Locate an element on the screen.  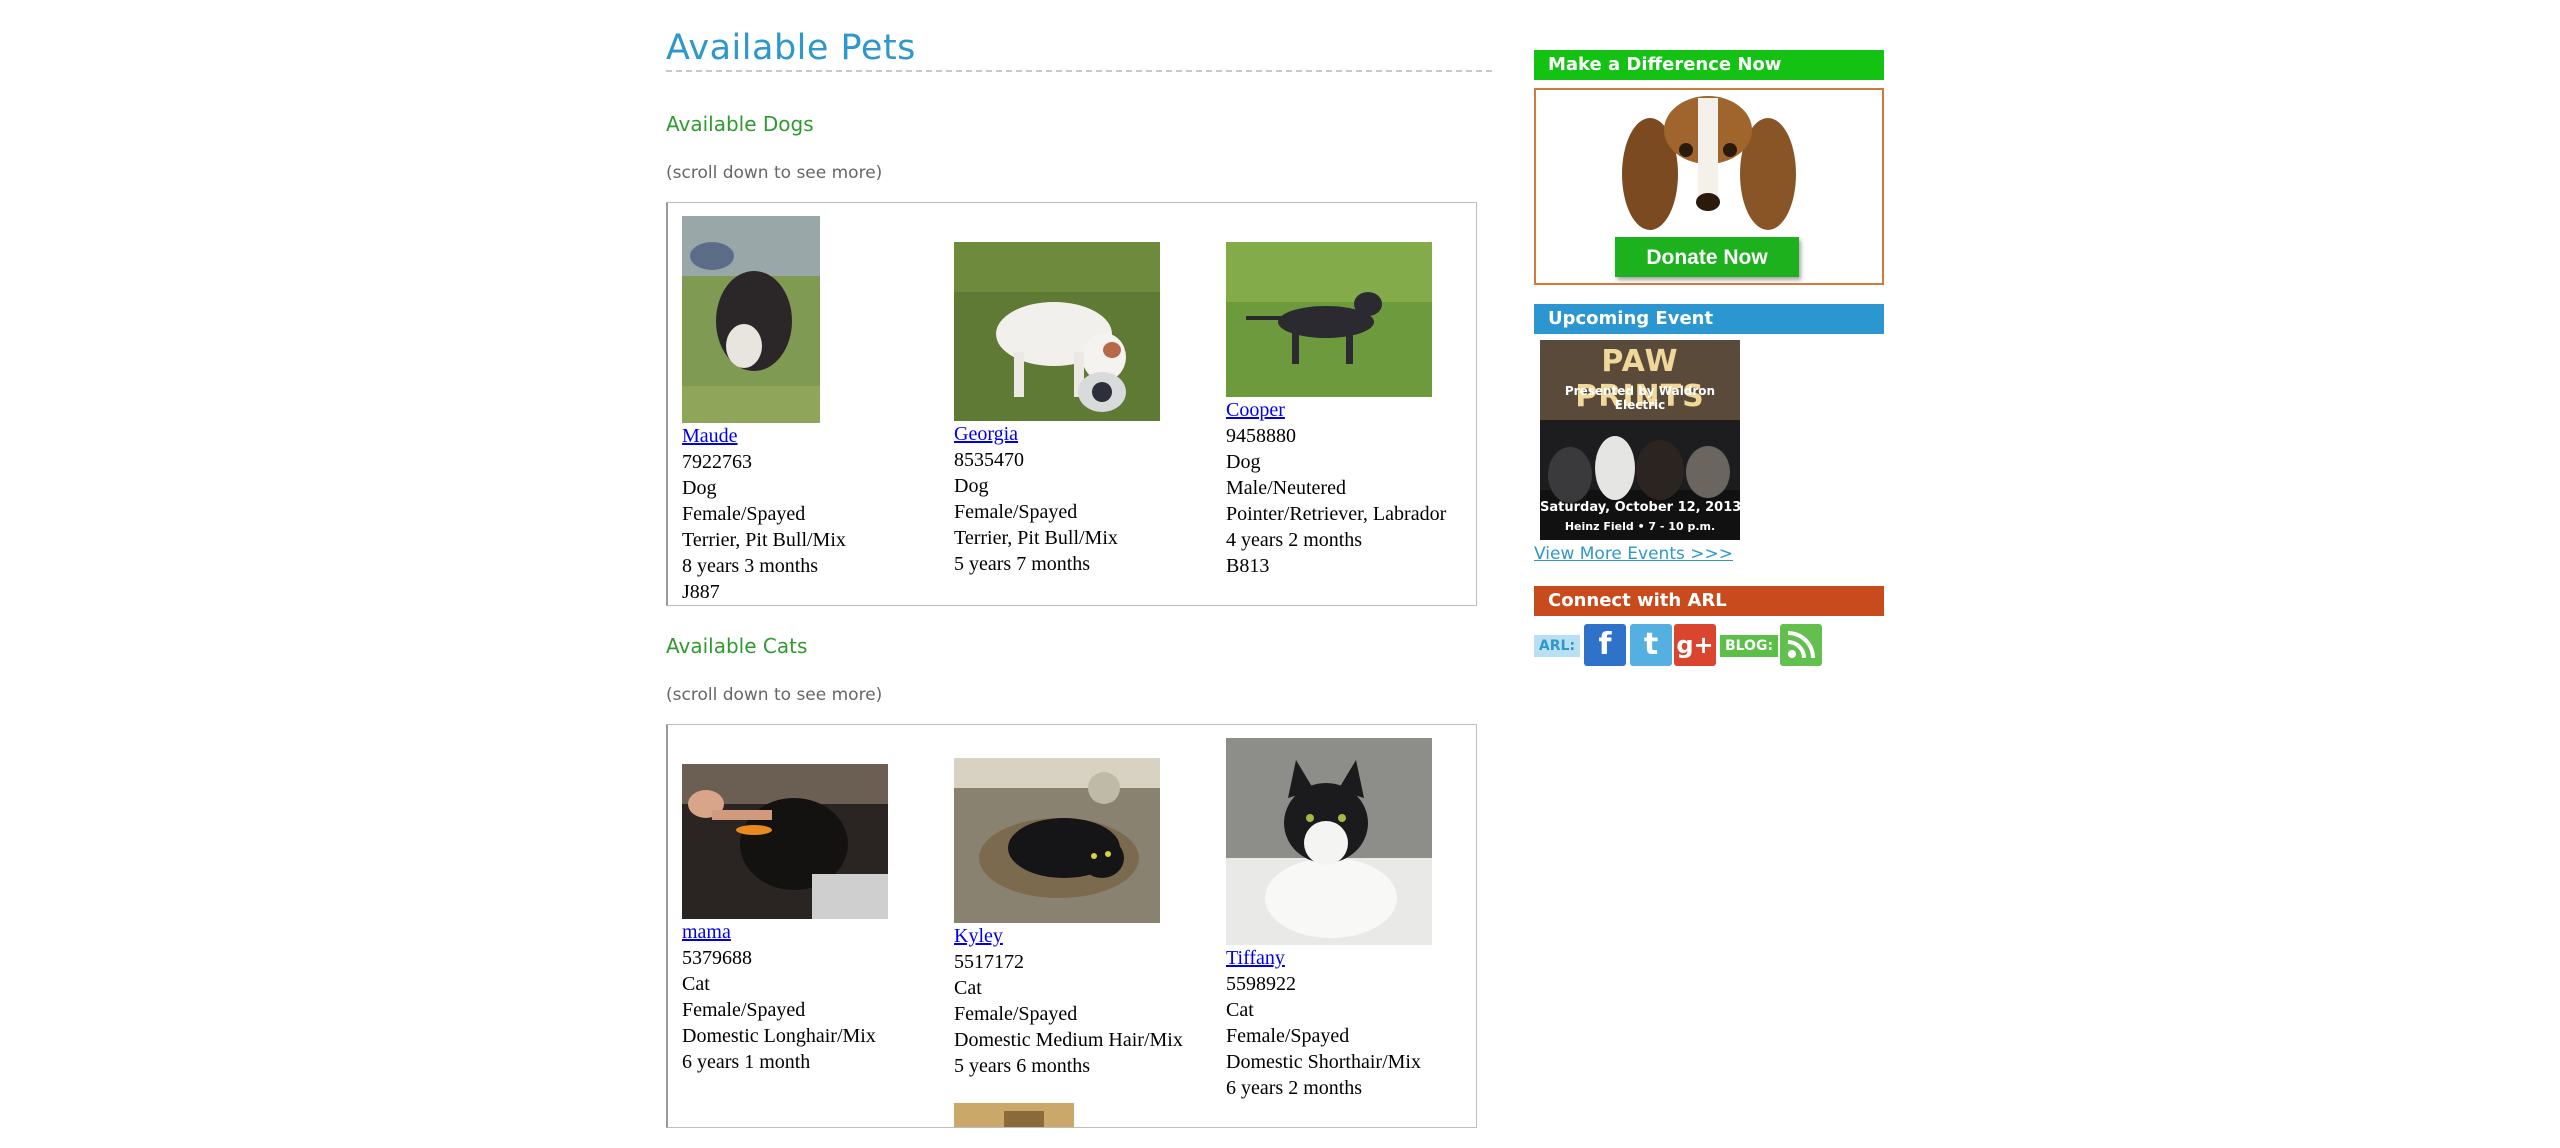
pet-photo-partial is located at coordinates (1014, 1115).